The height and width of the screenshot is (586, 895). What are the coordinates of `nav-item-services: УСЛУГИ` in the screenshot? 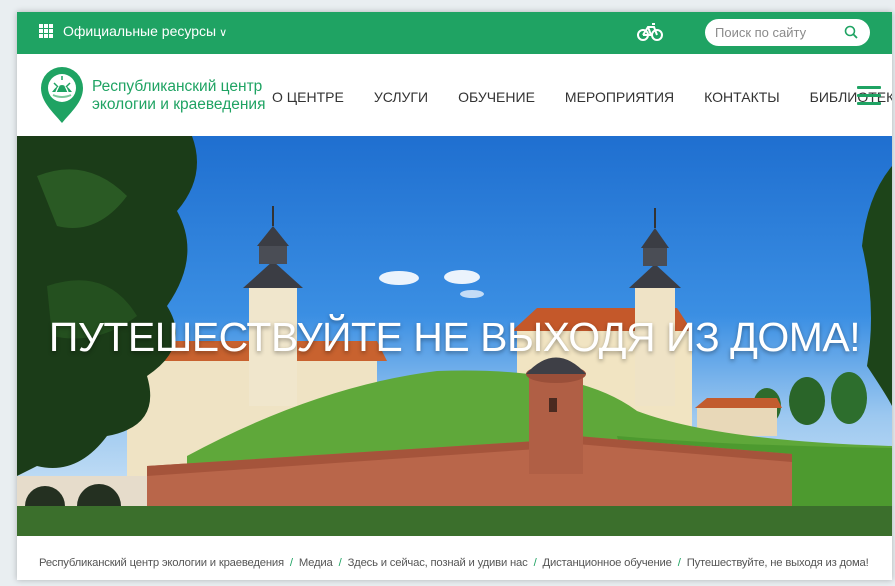 It's located at (401, 97).